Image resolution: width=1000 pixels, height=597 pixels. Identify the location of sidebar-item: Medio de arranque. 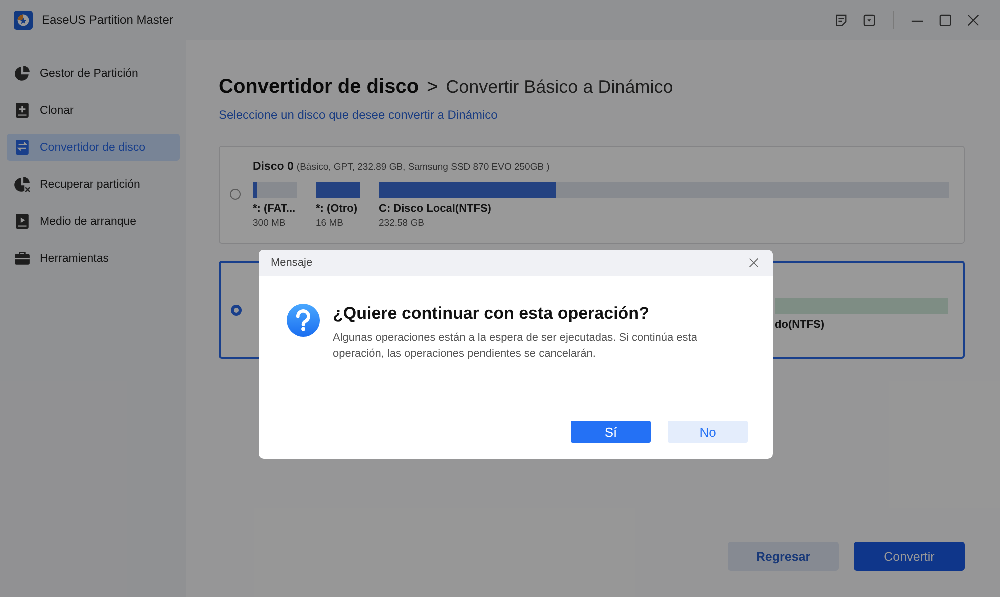
(93, 221).